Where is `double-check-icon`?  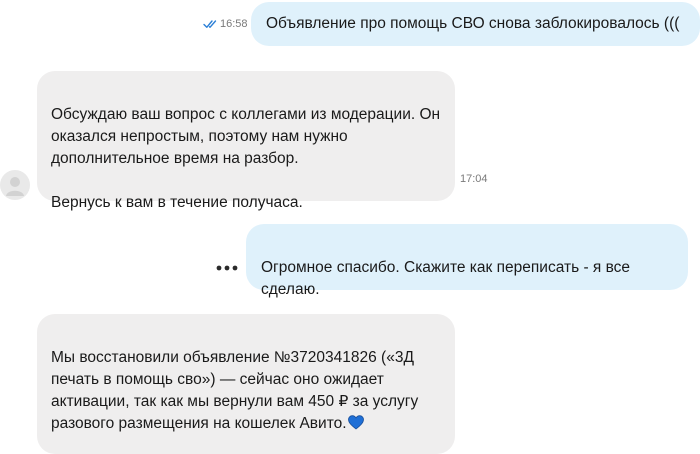
double-check-icon is located at coordinates (210, 24).